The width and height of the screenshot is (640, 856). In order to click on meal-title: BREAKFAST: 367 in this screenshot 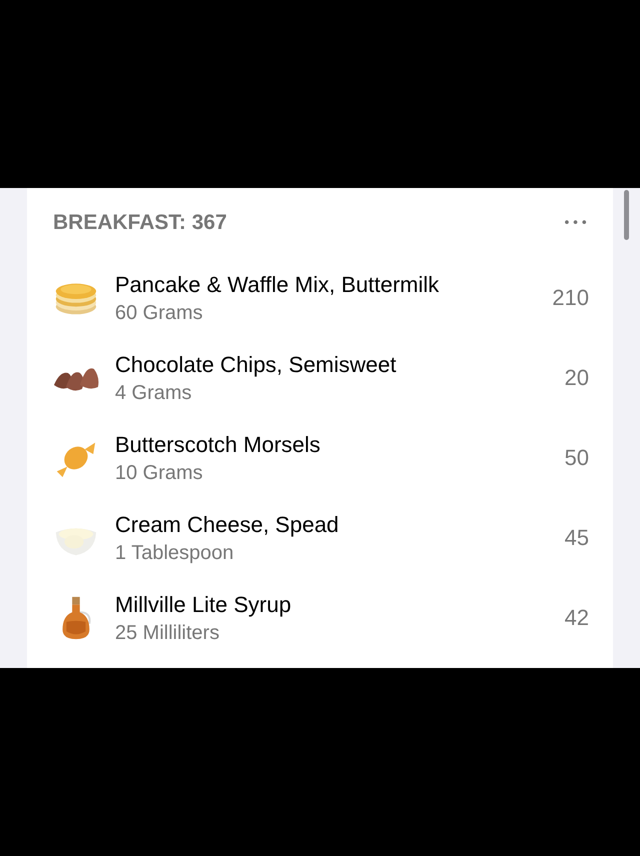, I will do `click(140, 223)`.